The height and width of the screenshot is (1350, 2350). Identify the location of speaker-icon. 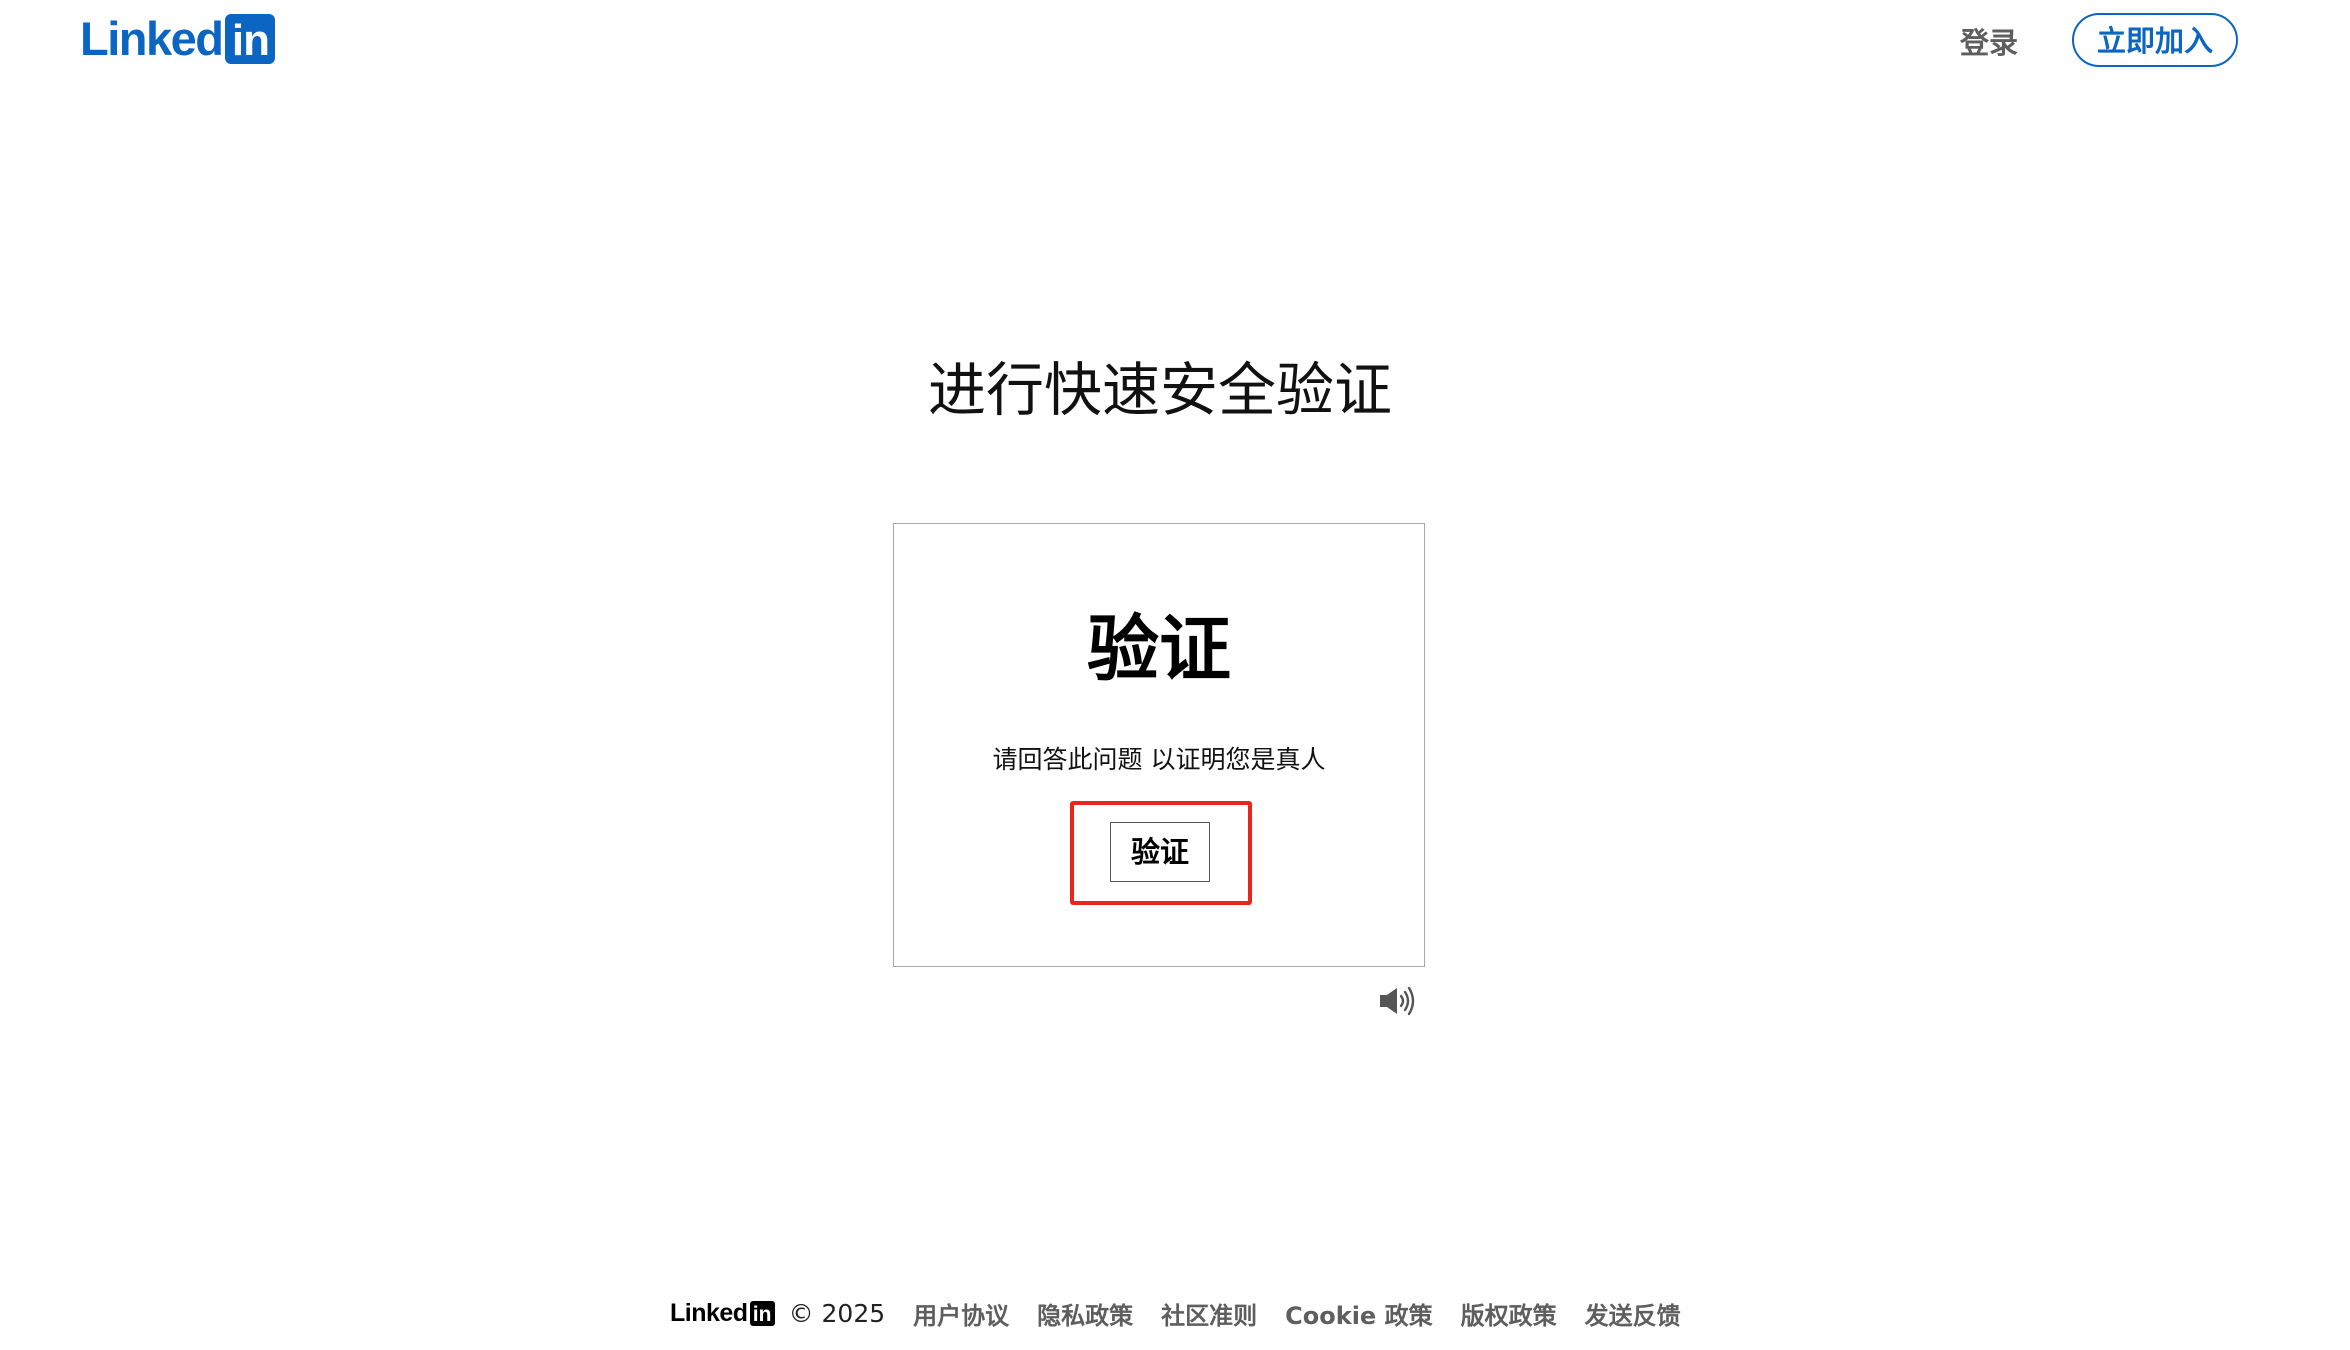
(1397, 1001).